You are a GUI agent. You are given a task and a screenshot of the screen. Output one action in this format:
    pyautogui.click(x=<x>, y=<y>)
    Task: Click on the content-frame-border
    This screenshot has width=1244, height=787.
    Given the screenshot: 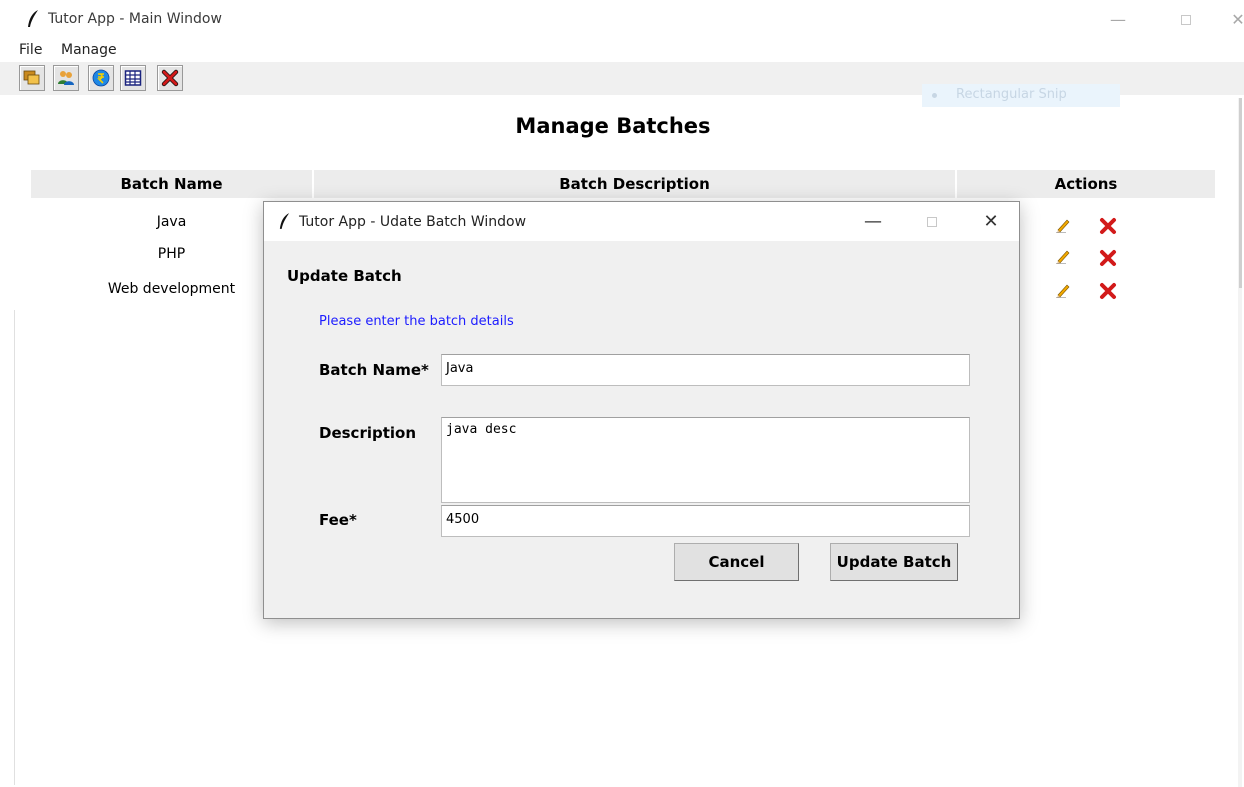 What is the action you would take?
    pyautogui.click(x=14, y=547)
    